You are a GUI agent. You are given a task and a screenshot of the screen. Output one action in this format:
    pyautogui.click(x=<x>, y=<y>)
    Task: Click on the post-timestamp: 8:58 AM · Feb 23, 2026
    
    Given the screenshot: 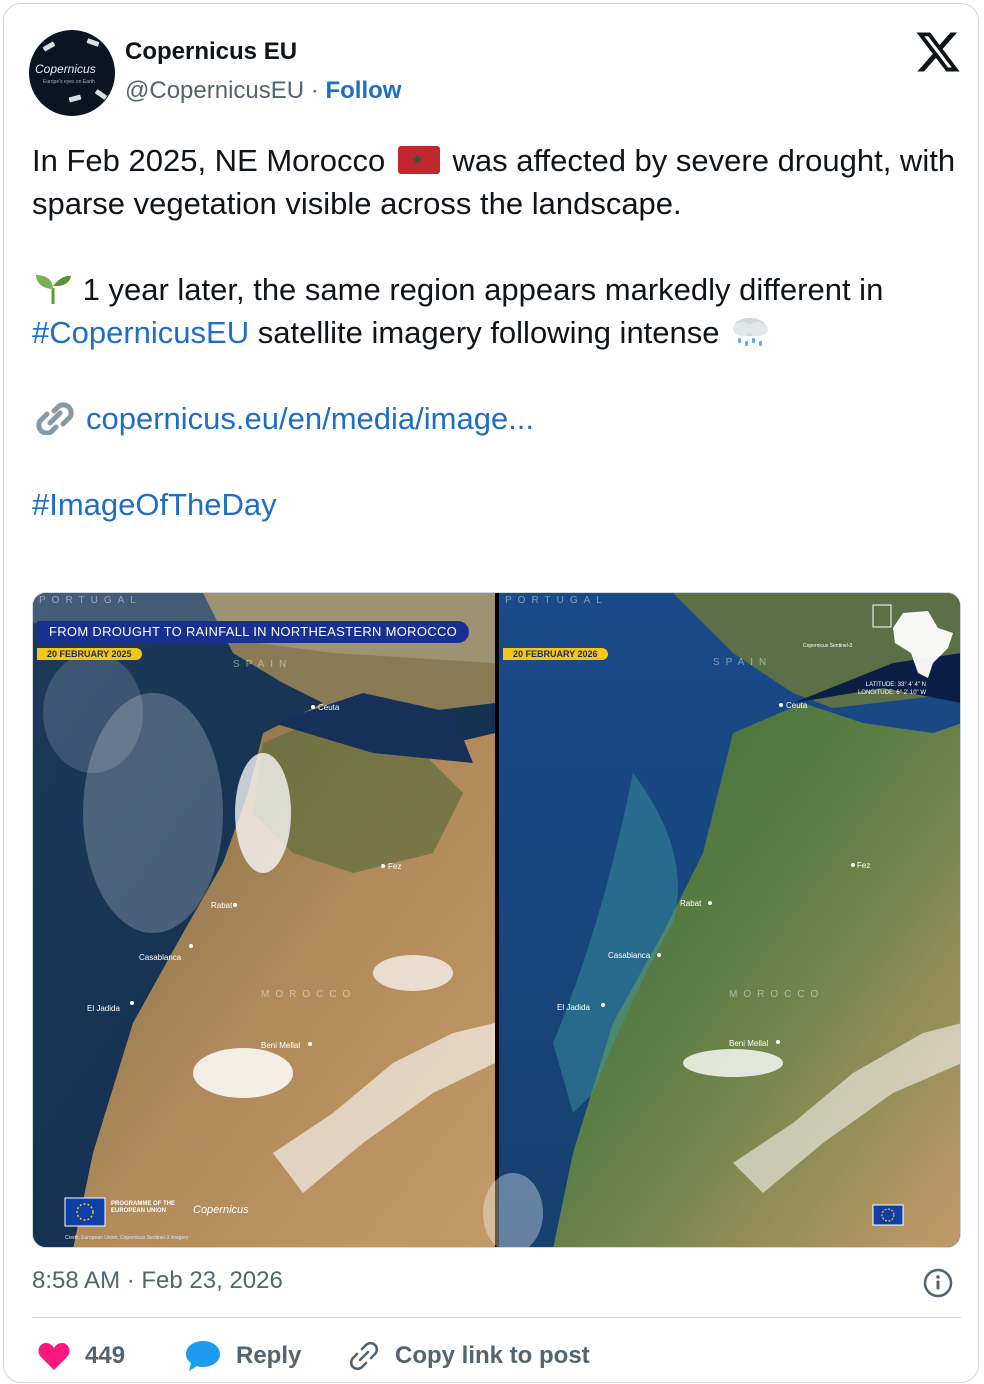 What is the action you would take?
    pyautogui.click(x=157, y=1281)
    